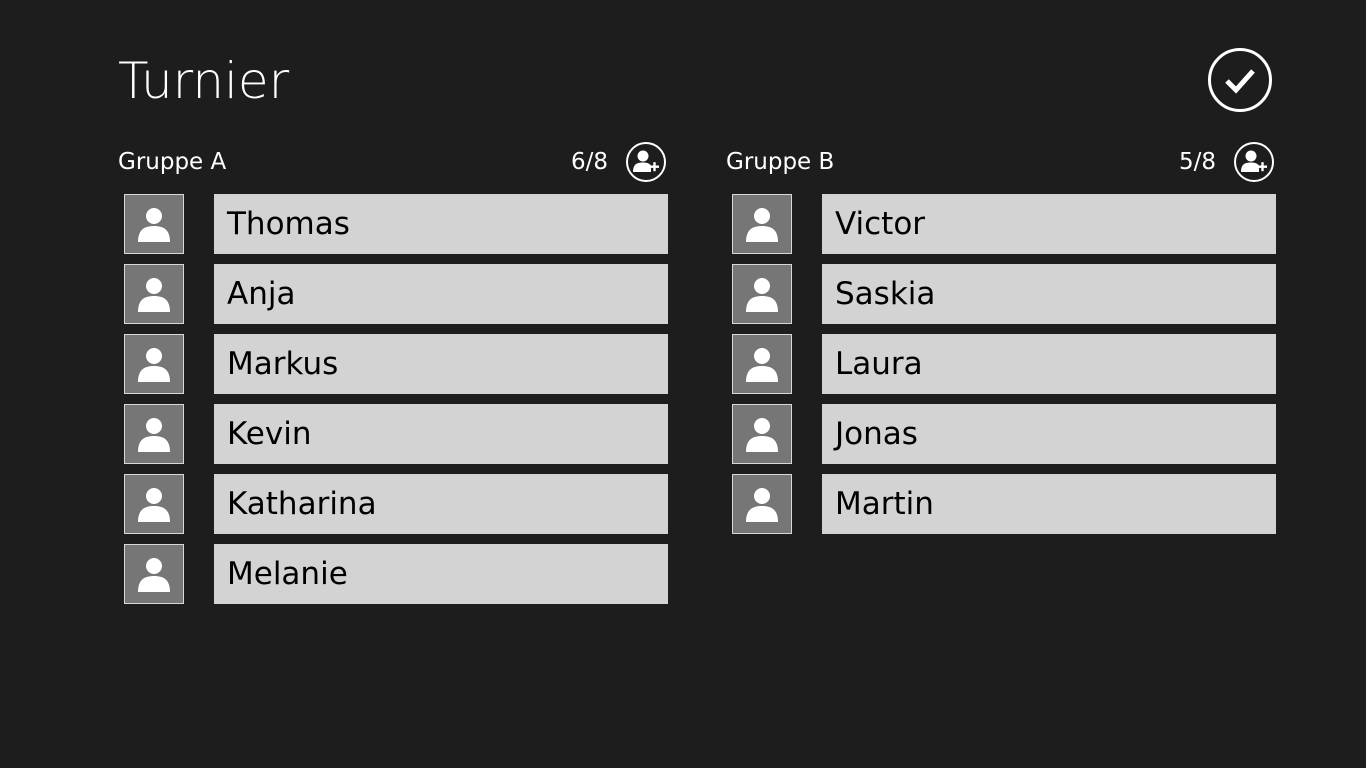 Image resolution: width=1366 pixels, height=768 pixels. I want to click on player-name-field: Laura, so click(1049, 364).